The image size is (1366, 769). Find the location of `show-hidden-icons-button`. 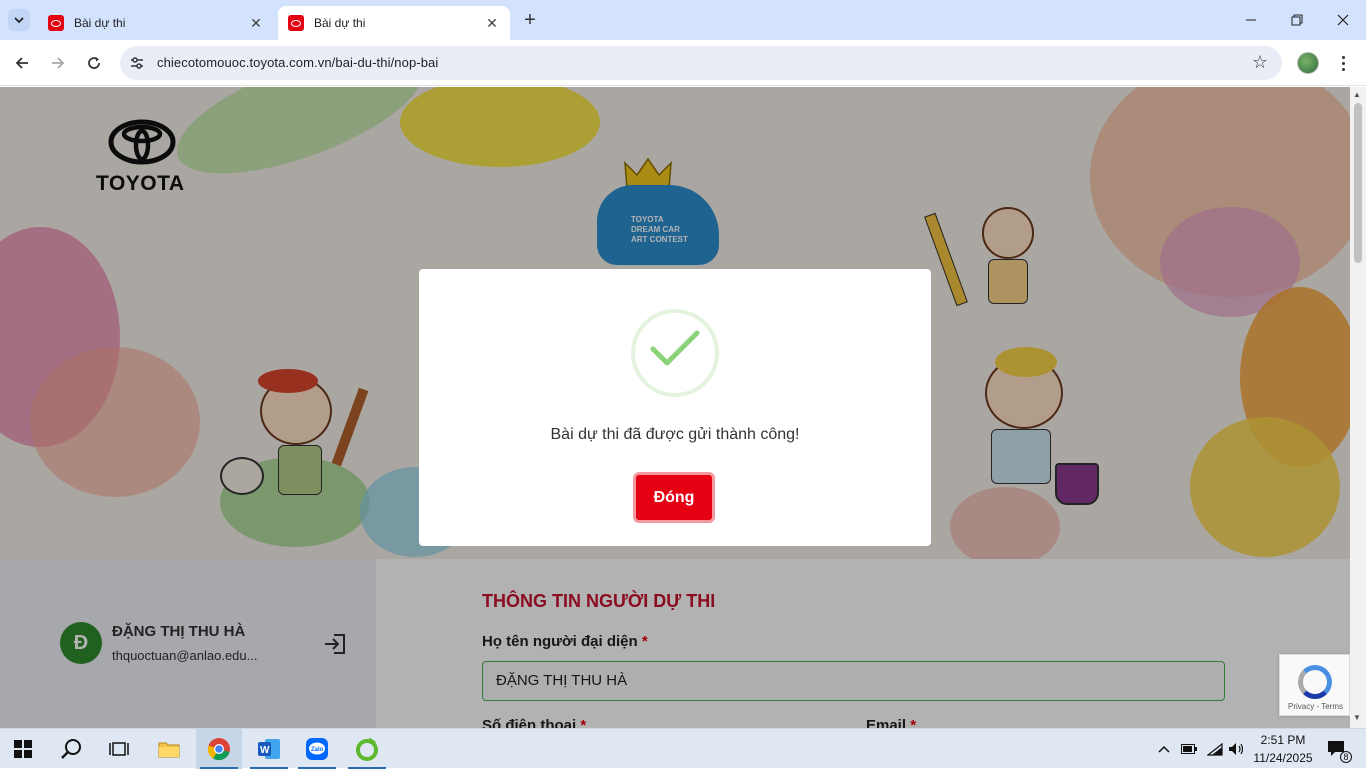

show-hidden-icons-button is located at coordinates (1164, 749).